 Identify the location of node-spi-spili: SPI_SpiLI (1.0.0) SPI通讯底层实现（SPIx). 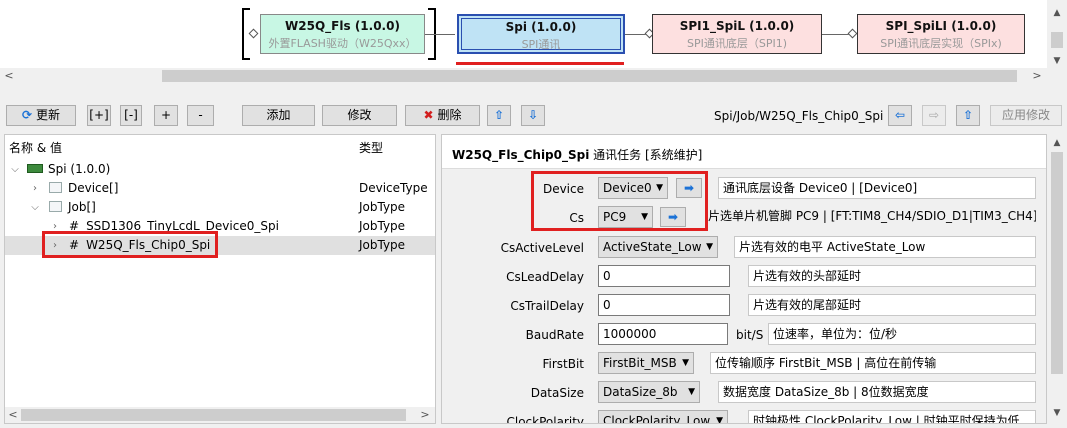
(941, 34).